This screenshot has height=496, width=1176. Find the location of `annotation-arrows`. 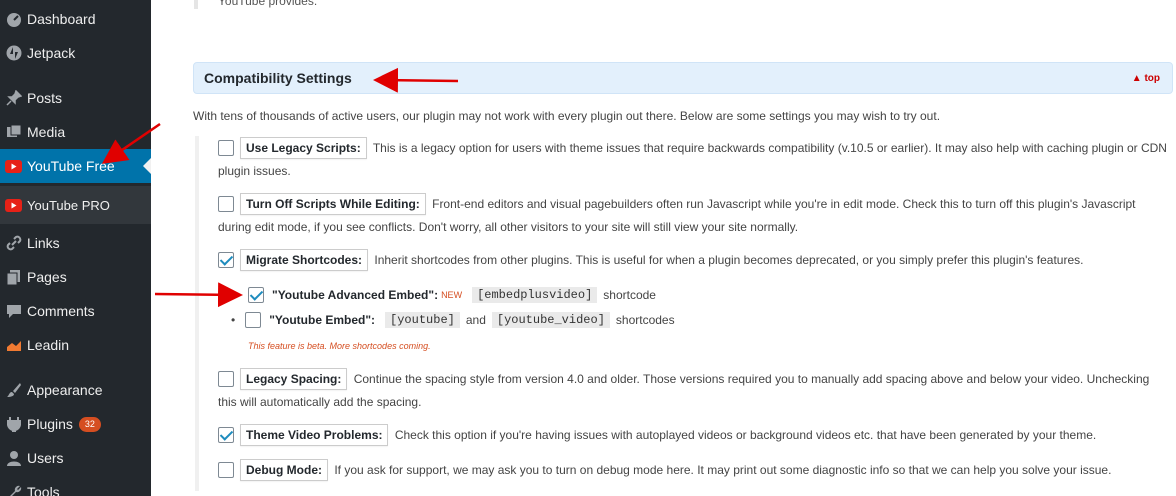

annotation-arrows is located at coordinates (280, 187).